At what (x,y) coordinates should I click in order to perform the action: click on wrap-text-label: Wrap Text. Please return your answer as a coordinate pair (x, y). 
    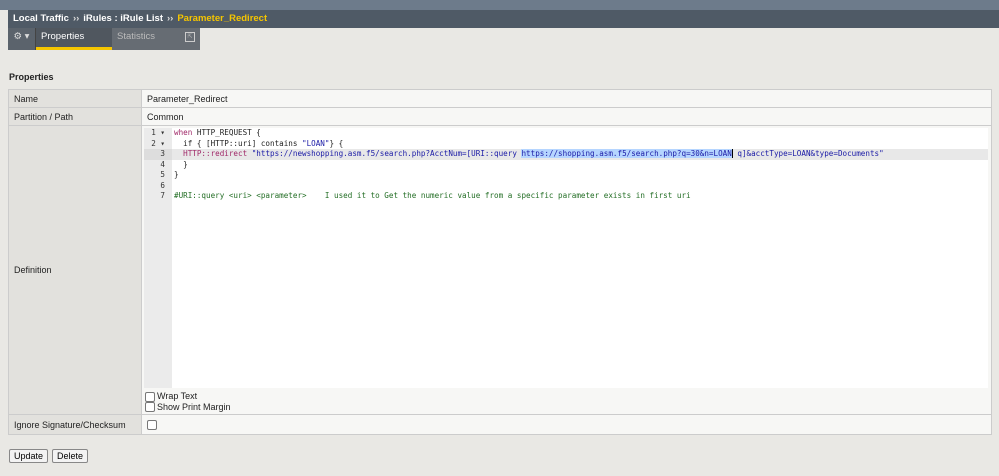
    Looking at the image, I should click on (177, 396).